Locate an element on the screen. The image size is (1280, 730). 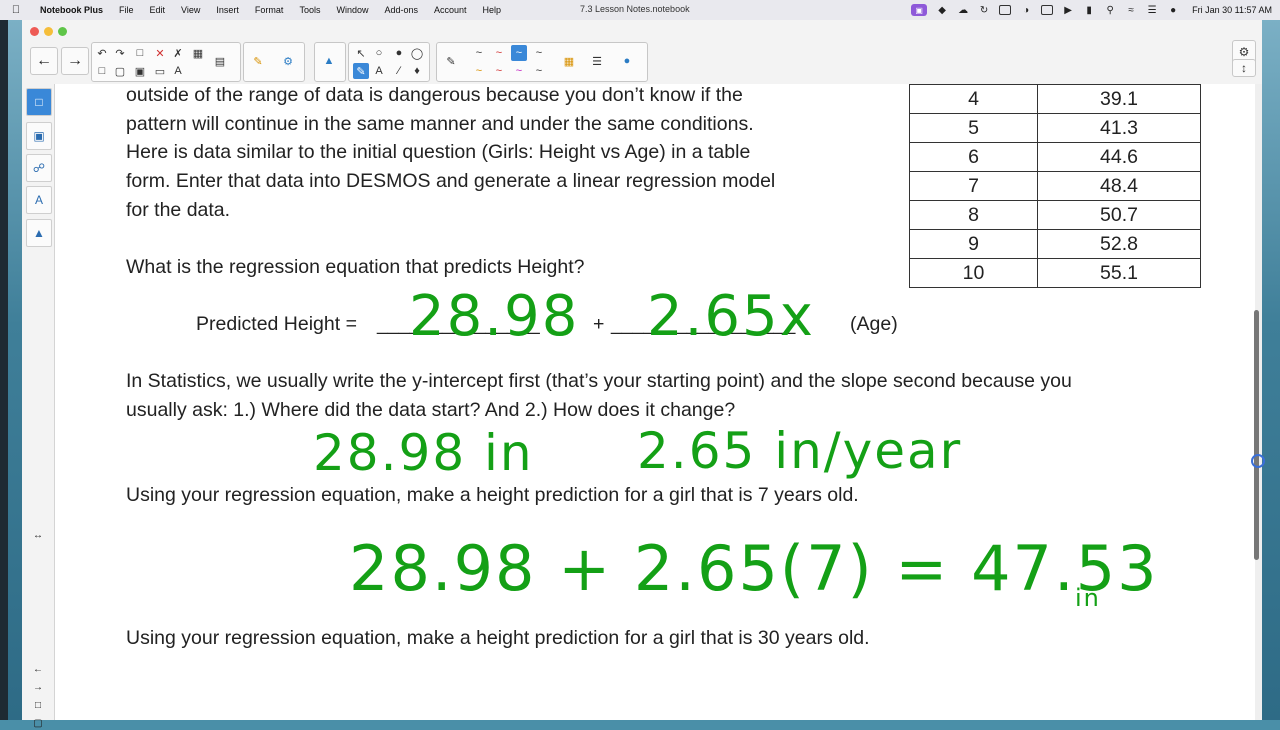
menu-edit: Edit is located at coordinates (158, 10).